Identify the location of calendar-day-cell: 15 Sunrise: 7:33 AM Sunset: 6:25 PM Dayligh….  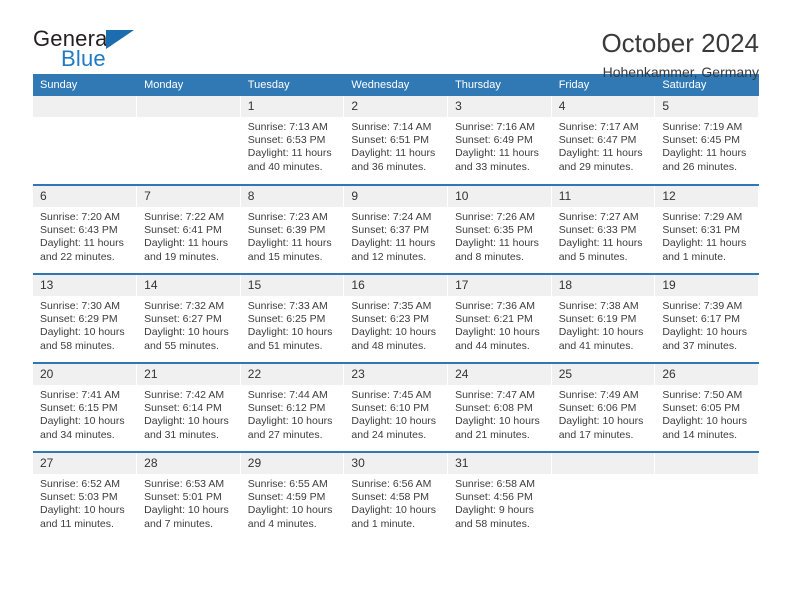
(292, 318).